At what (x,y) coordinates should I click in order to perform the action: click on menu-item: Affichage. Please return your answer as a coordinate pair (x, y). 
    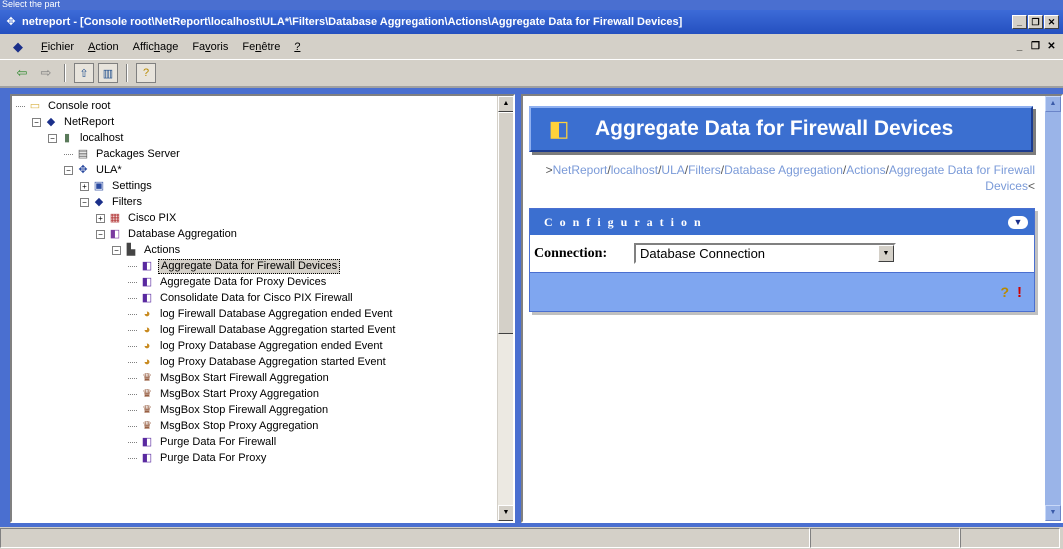
    Looking at the image, I should click on (156, 47).